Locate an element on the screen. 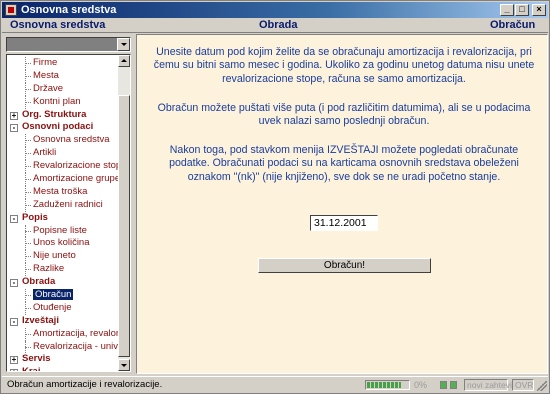 The height and width of the screenshot is (394, 550). header-band: Osnovna sredstva Obrada Obračun is located at coordinates (275, 25).